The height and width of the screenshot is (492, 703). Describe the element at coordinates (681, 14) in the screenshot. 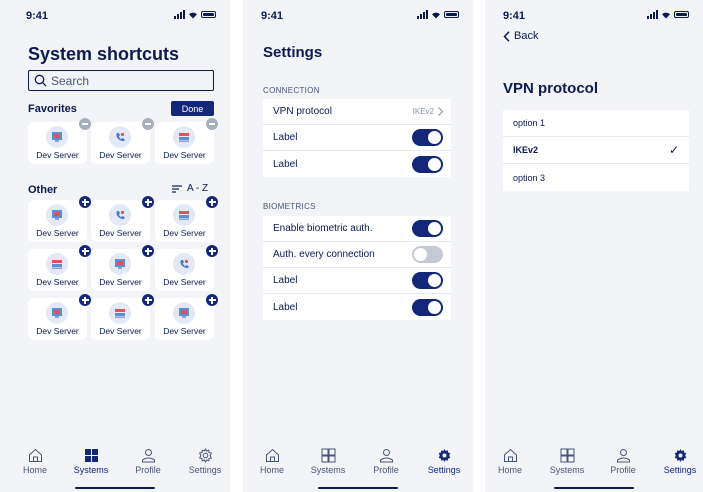

I see `battery-icon` at that location.